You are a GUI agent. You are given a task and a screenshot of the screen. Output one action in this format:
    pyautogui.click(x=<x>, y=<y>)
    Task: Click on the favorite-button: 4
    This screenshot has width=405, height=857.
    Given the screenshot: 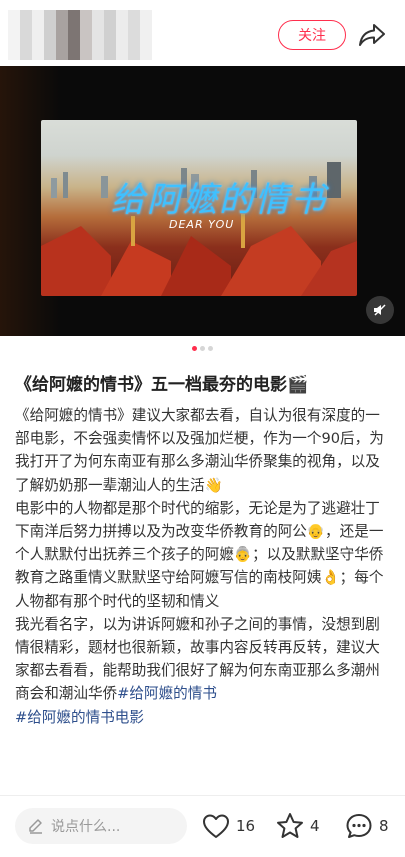 What is the action you would take?
    pyautogui.click(x=298, y=826)
    